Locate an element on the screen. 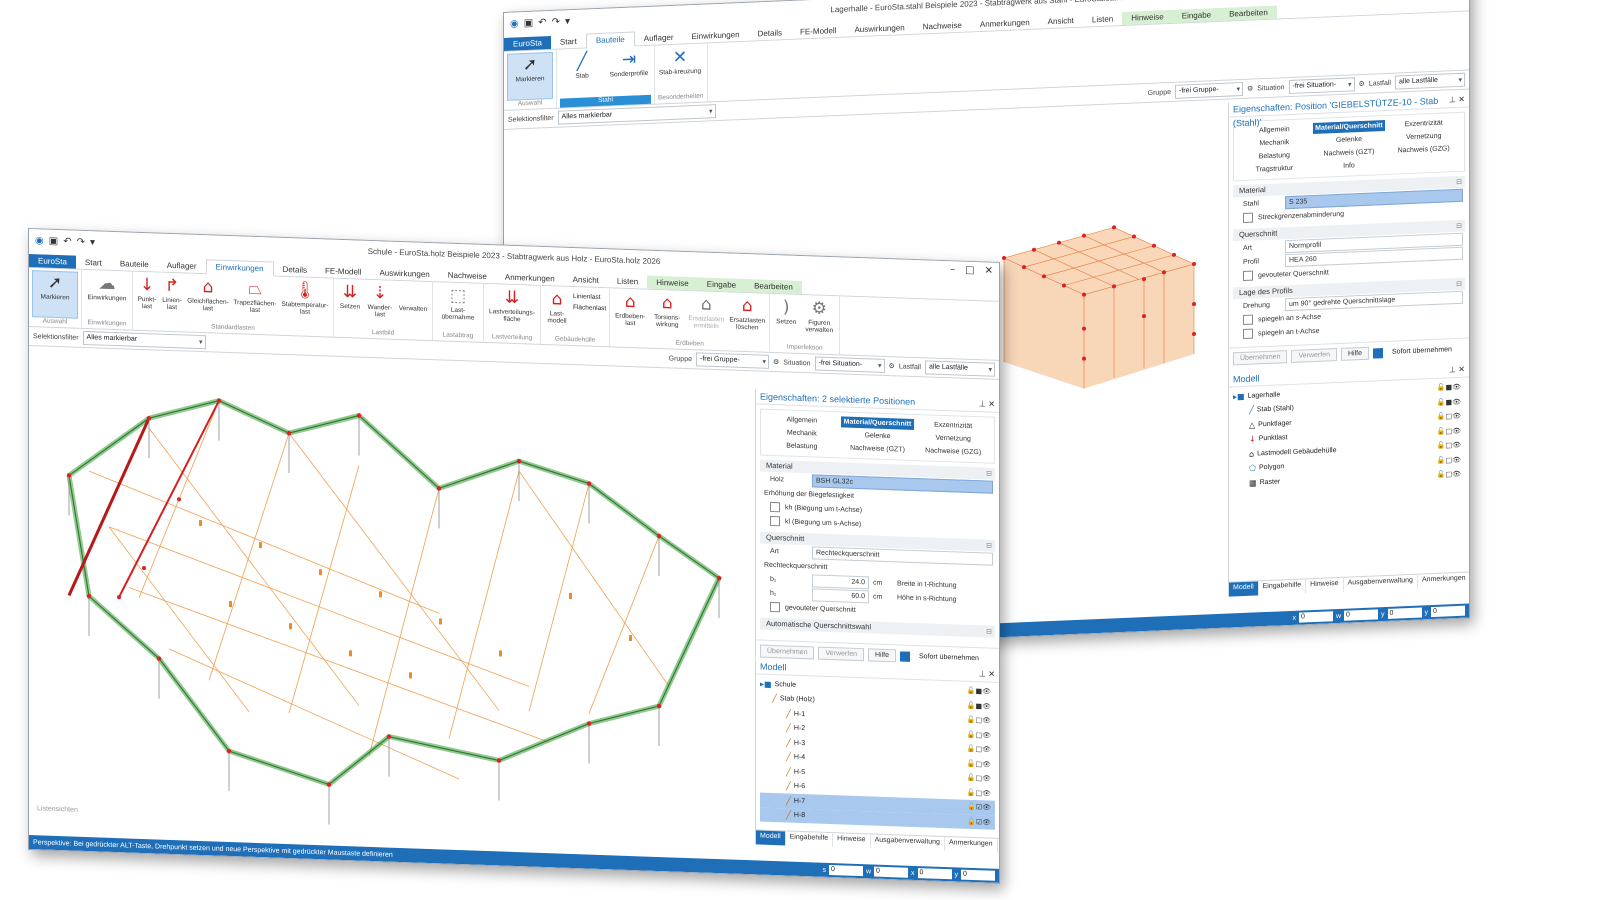  lastmodell-button: ⌂ Last-modell is located at coordinates (557, 312).